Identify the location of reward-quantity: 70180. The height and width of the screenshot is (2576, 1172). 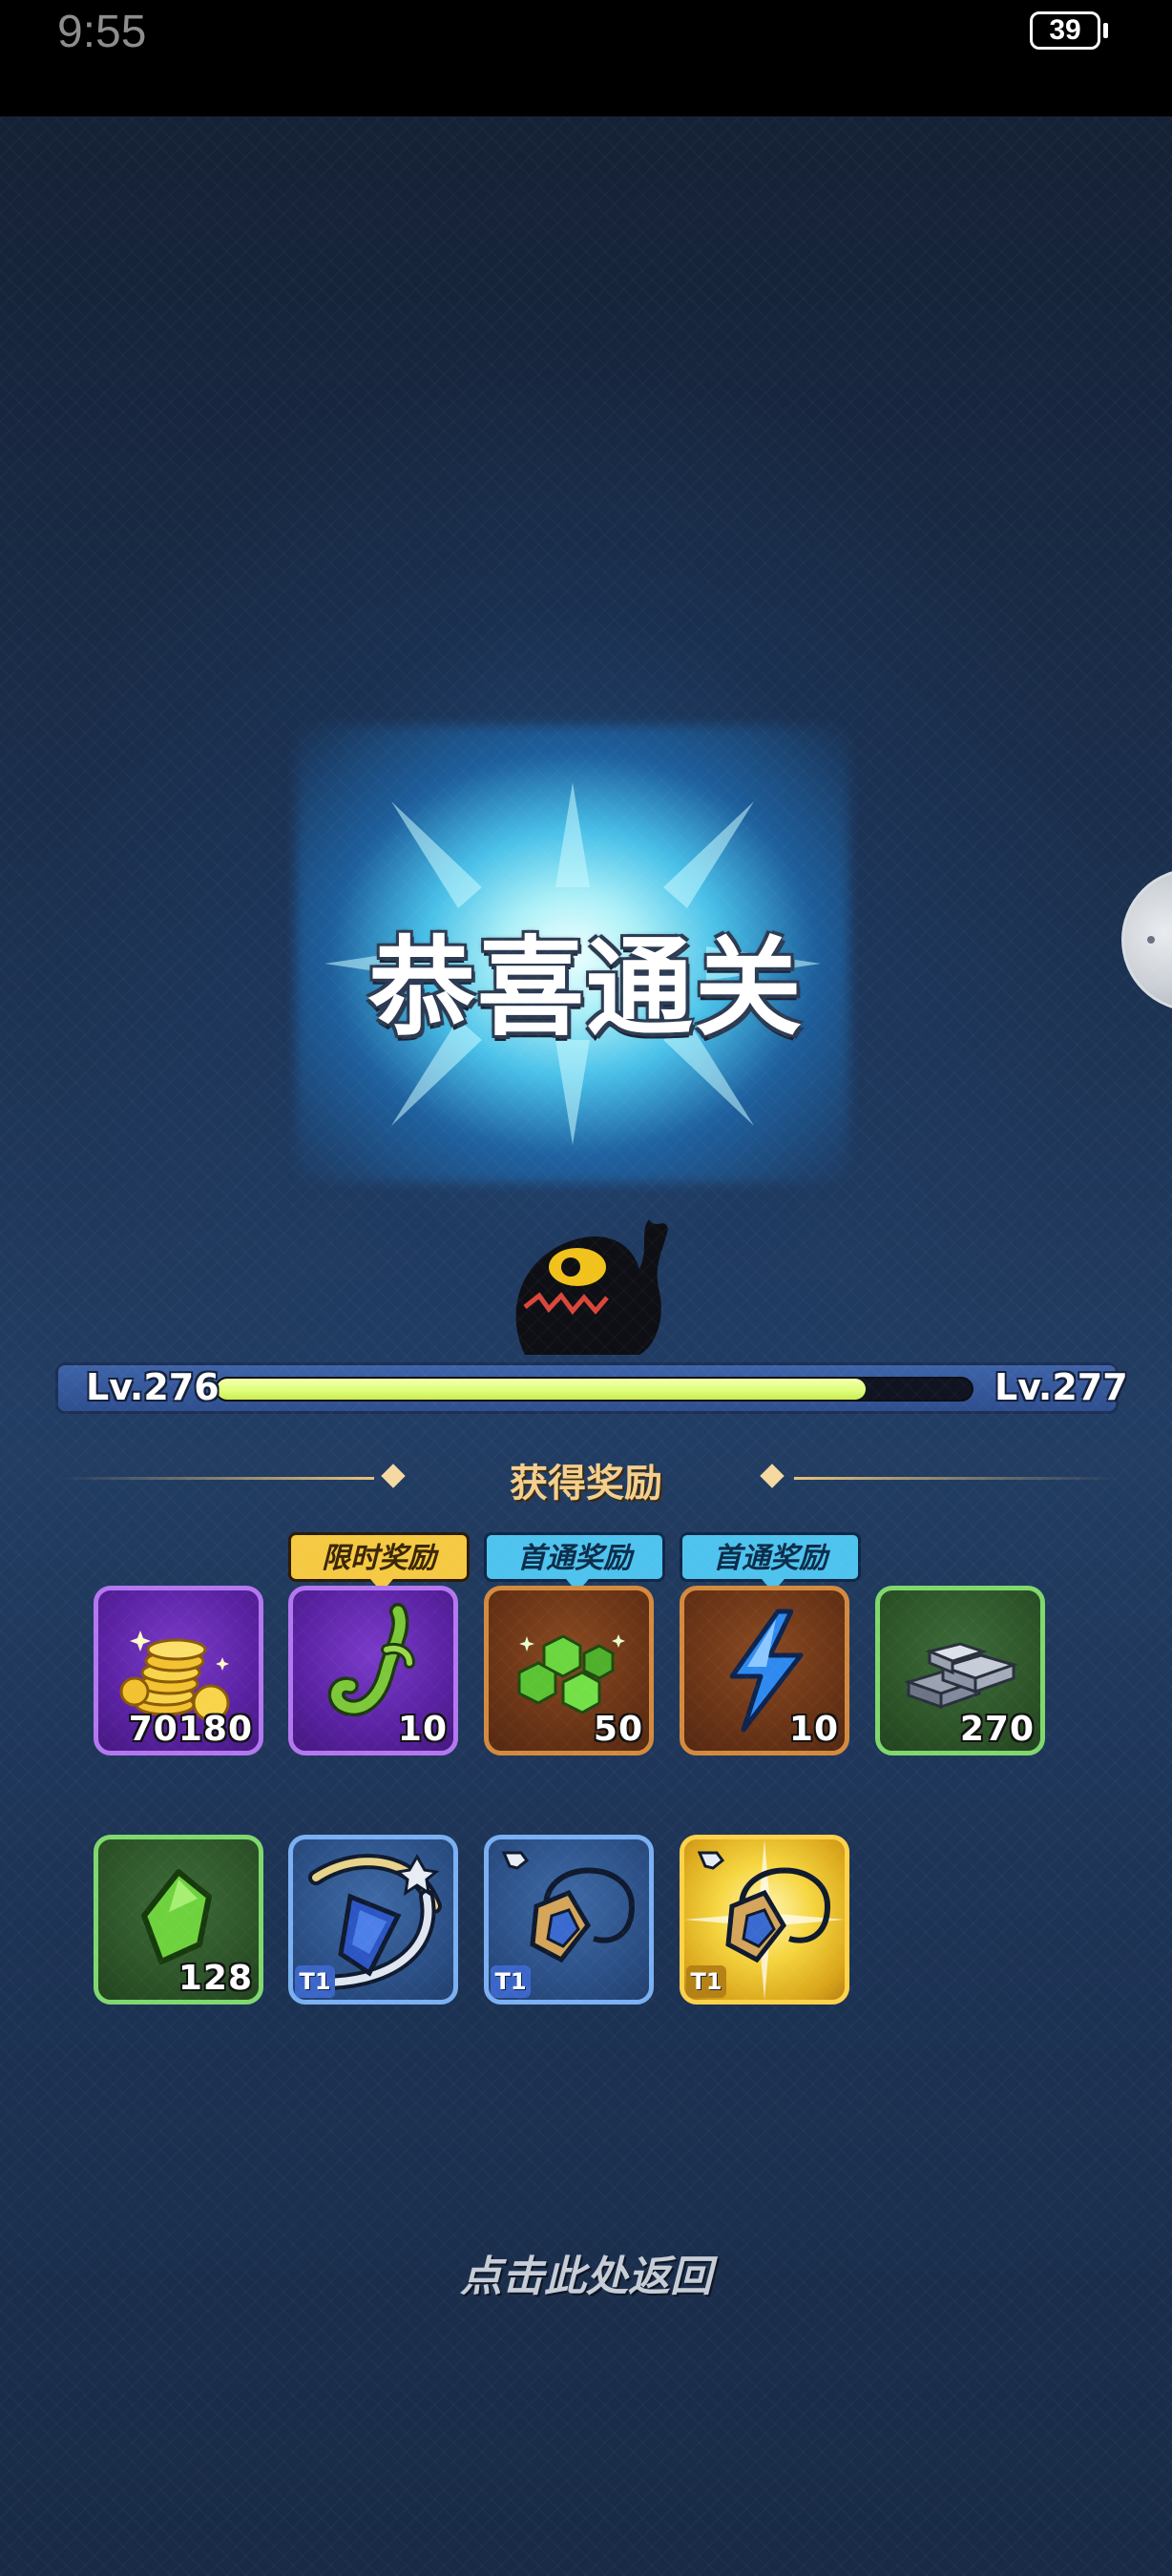
(190, 1729).